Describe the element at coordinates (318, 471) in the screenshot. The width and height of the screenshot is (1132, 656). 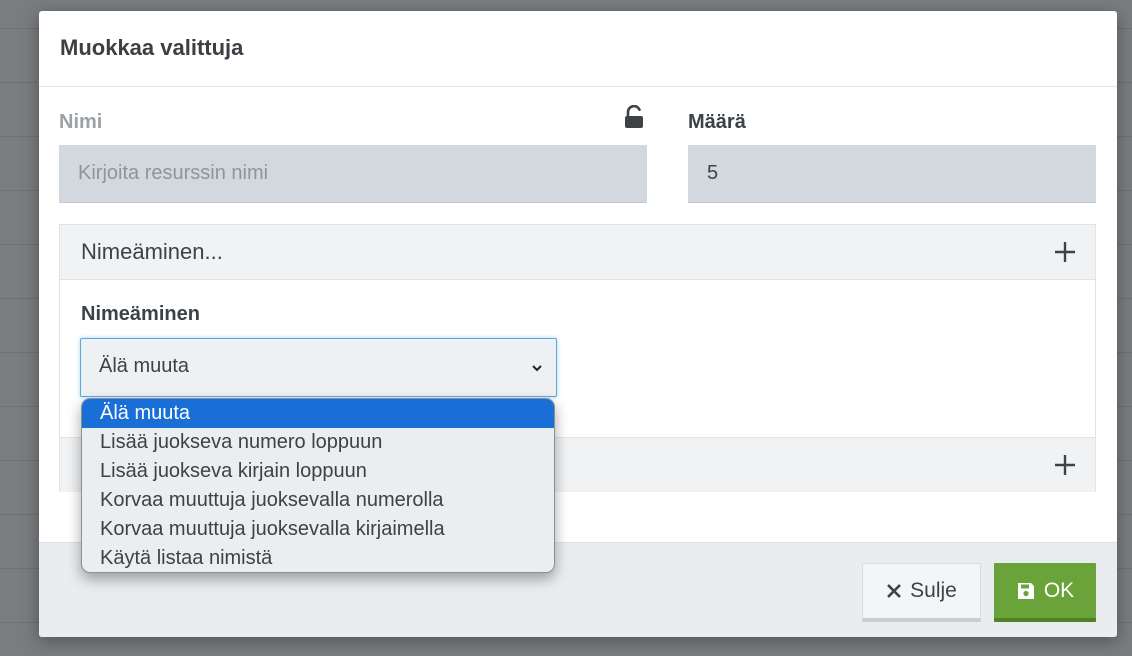
I see `option-add-running-letter: Lisää juokseva kirjain loppuun` at that location.